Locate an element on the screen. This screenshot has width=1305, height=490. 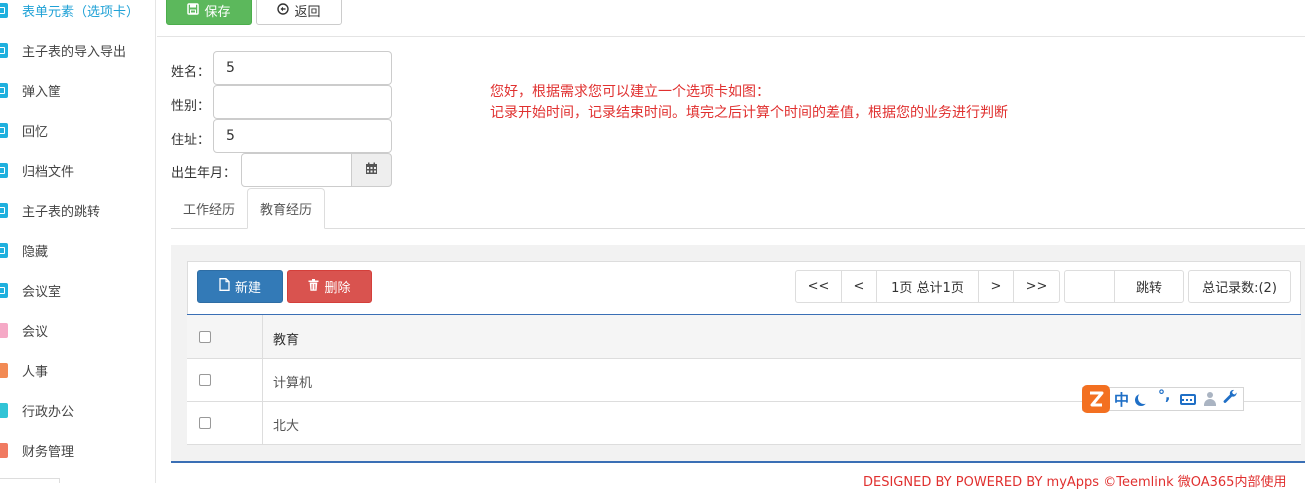
address-label: 住址： is located at coordinates (191, 140).